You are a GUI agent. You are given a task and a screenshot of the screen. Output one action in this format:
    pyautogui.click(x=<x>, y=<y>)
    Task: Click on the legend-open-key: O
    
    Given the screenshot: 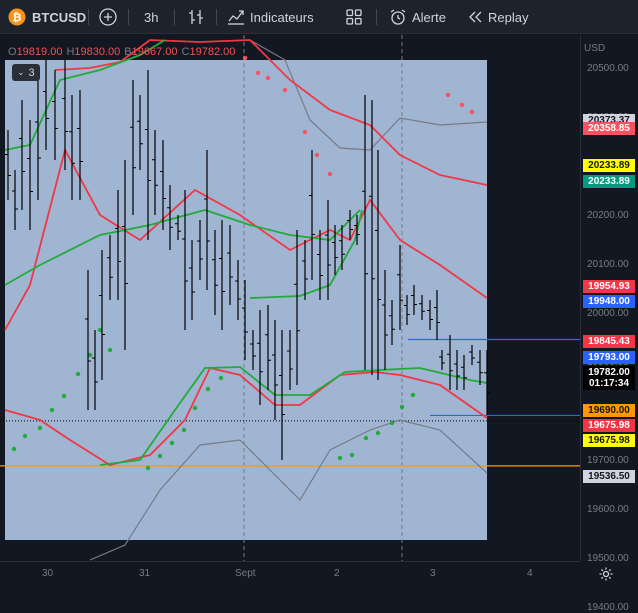 What is the action you would take?
    pyautogui.click(x=12, y=52)
    